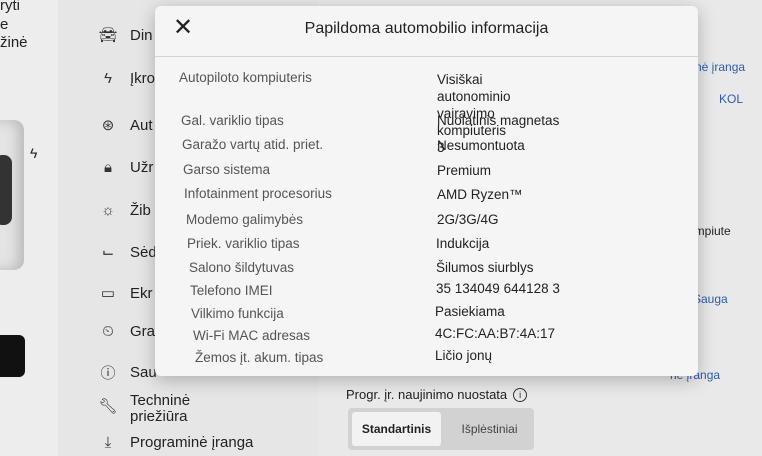 Image resolution: width=762 pixels, height=456 pixels. What do you see at coordinates (108, 373) in the screenshot?
I see `alert-icon: ⓘ` at bounding box center [108, 373].